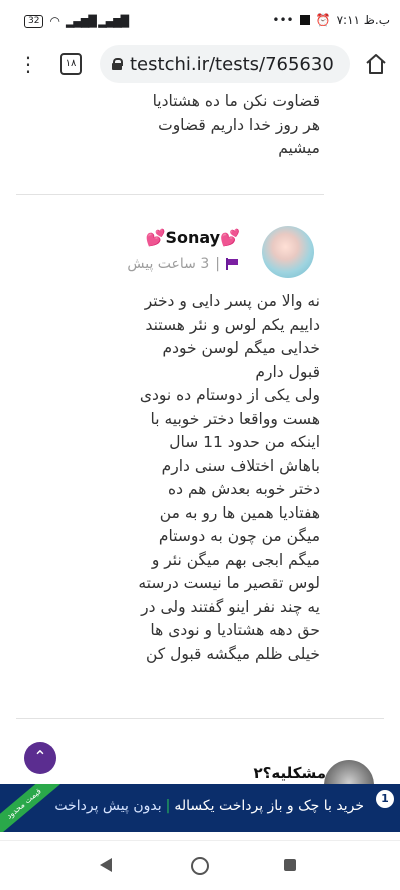 This screenshot has width=400, height=890. What do you see at coordinates (117, 64) in the screenshot?
I see `lock-icon` at bounding box center [117, 64].